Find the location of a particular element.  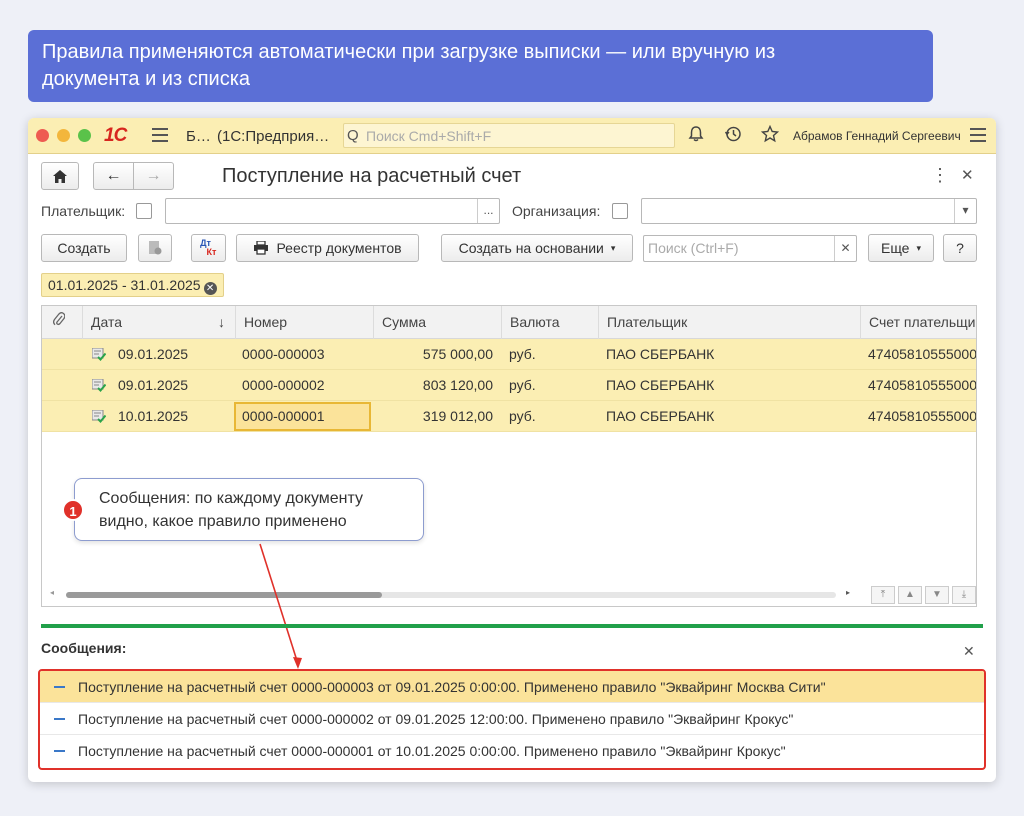

messages-close-icon: ✕ is located at coordinates (969, 651).